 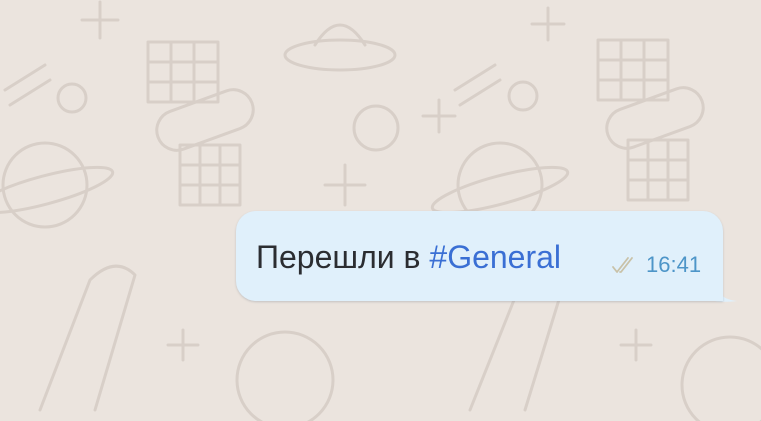 What do you see at coordinates (495, 257) in the screenshot?
I see `hashtag-link: #General` at bounding box center [495, 257].